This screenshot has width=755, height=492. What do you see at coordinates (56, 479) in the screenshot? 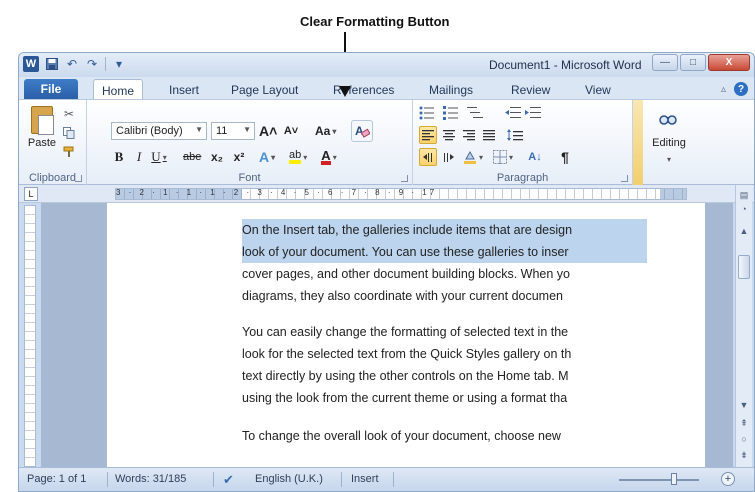
I see `page-count: Page: 1 of 1` at bounding box center [56, 479].